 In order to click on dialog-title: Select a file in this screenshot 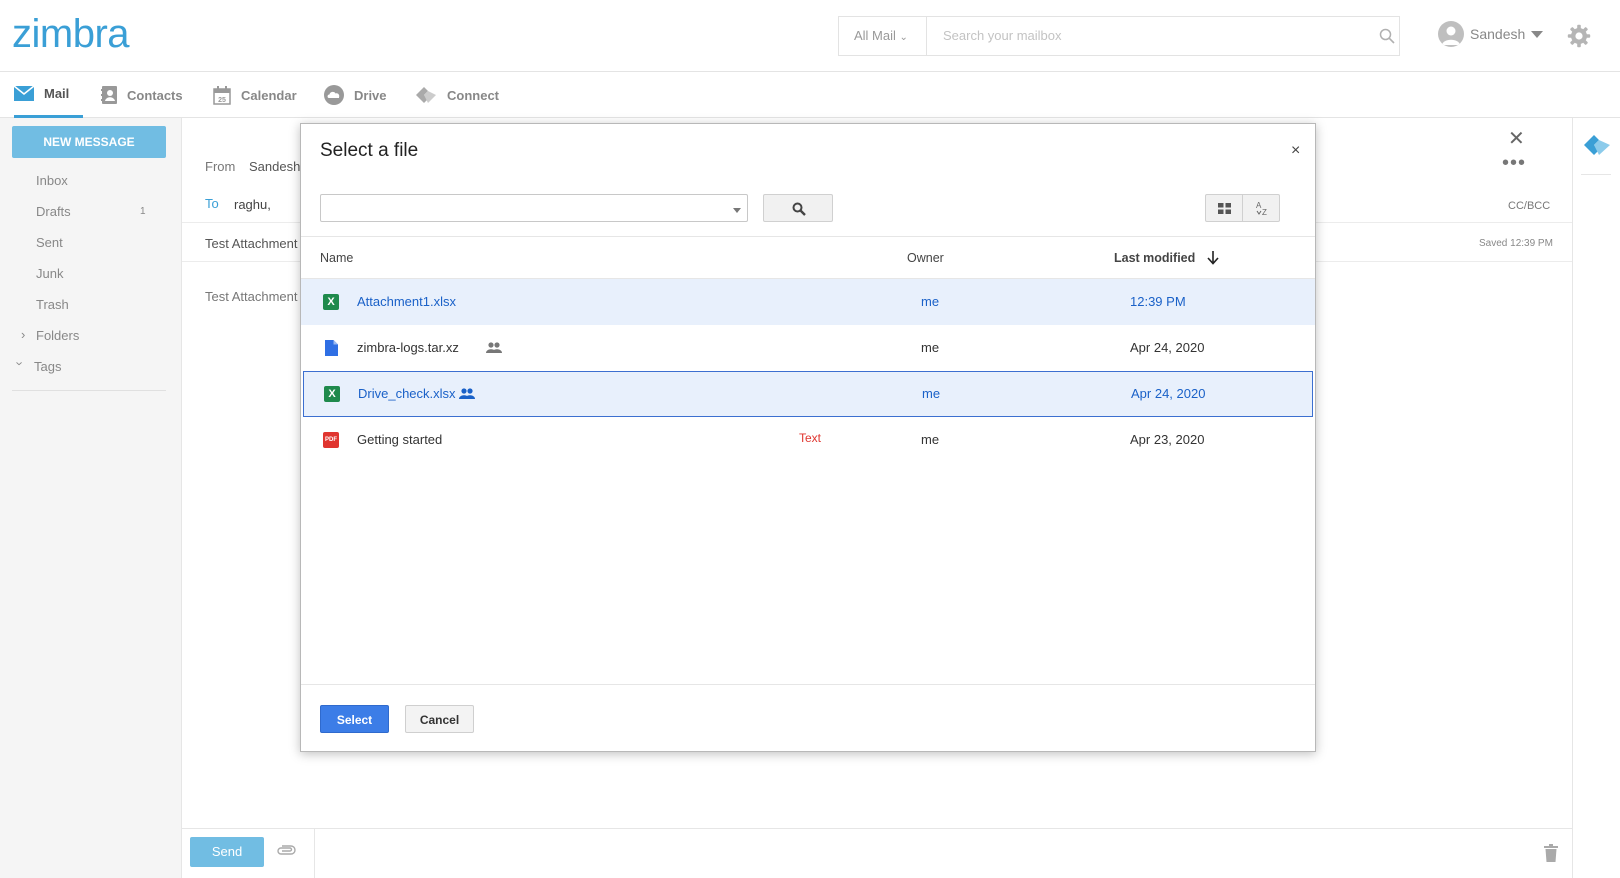, I will do `click(369, 150)`.